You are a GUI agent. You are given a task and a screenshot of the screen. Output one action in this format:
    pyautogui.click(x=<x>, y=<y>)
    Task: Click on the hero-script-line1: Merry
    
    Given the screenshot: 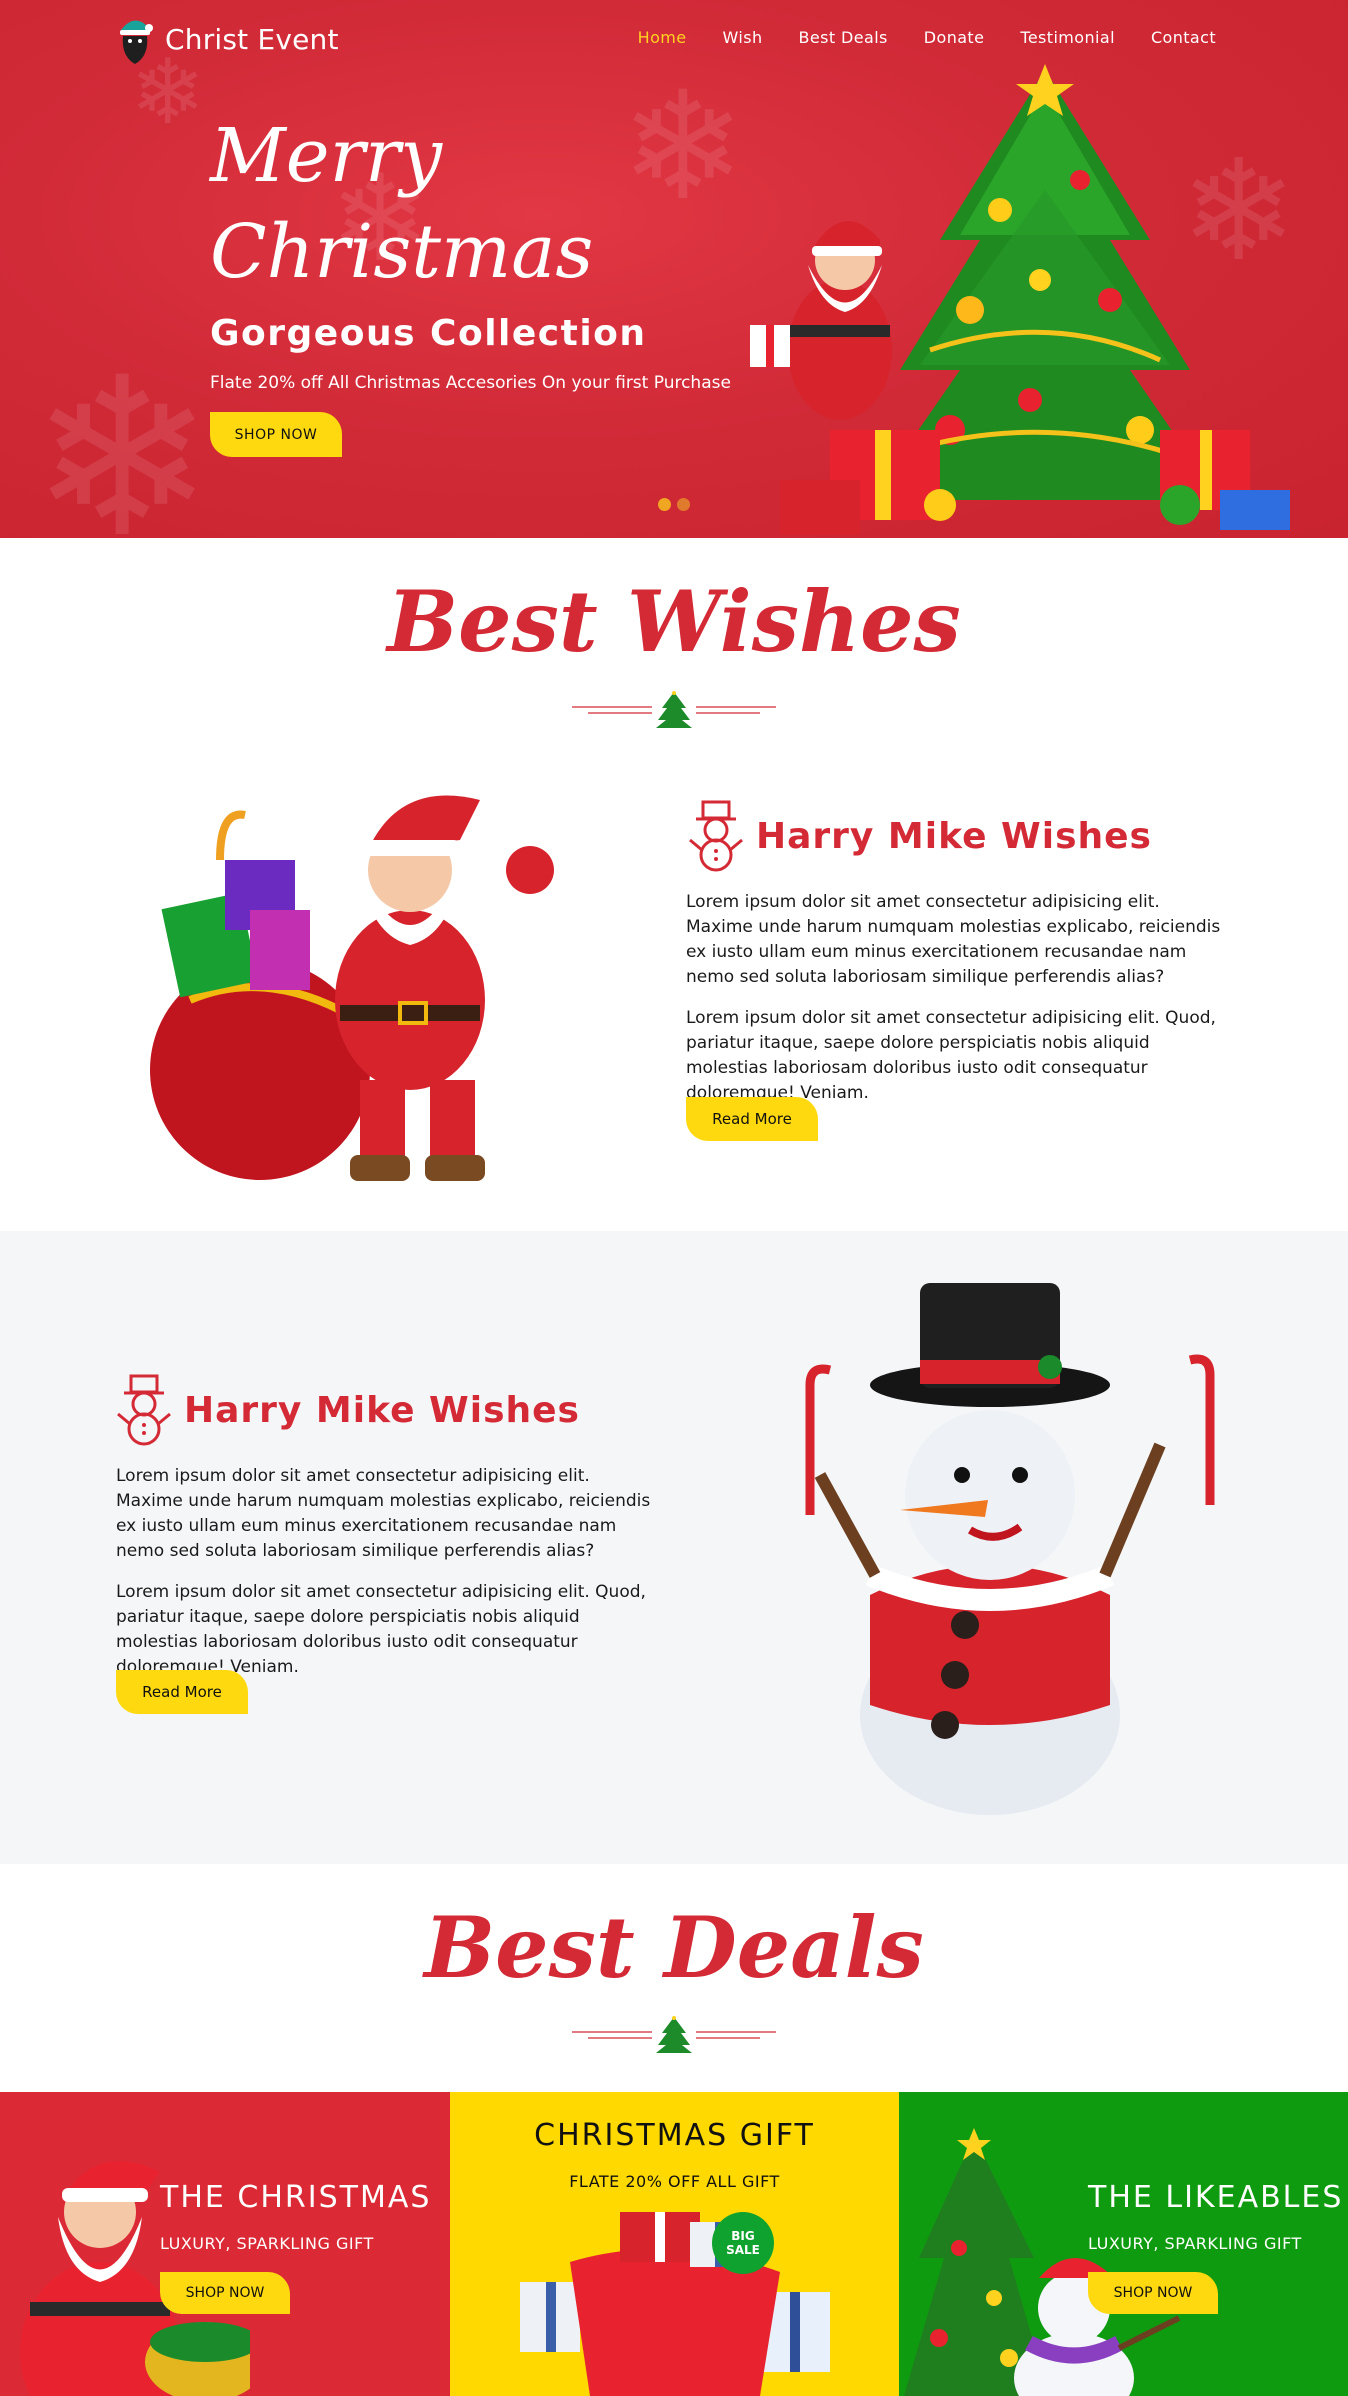 What is the action you would take?
    pyautogui.click(x=326, y=156)
    